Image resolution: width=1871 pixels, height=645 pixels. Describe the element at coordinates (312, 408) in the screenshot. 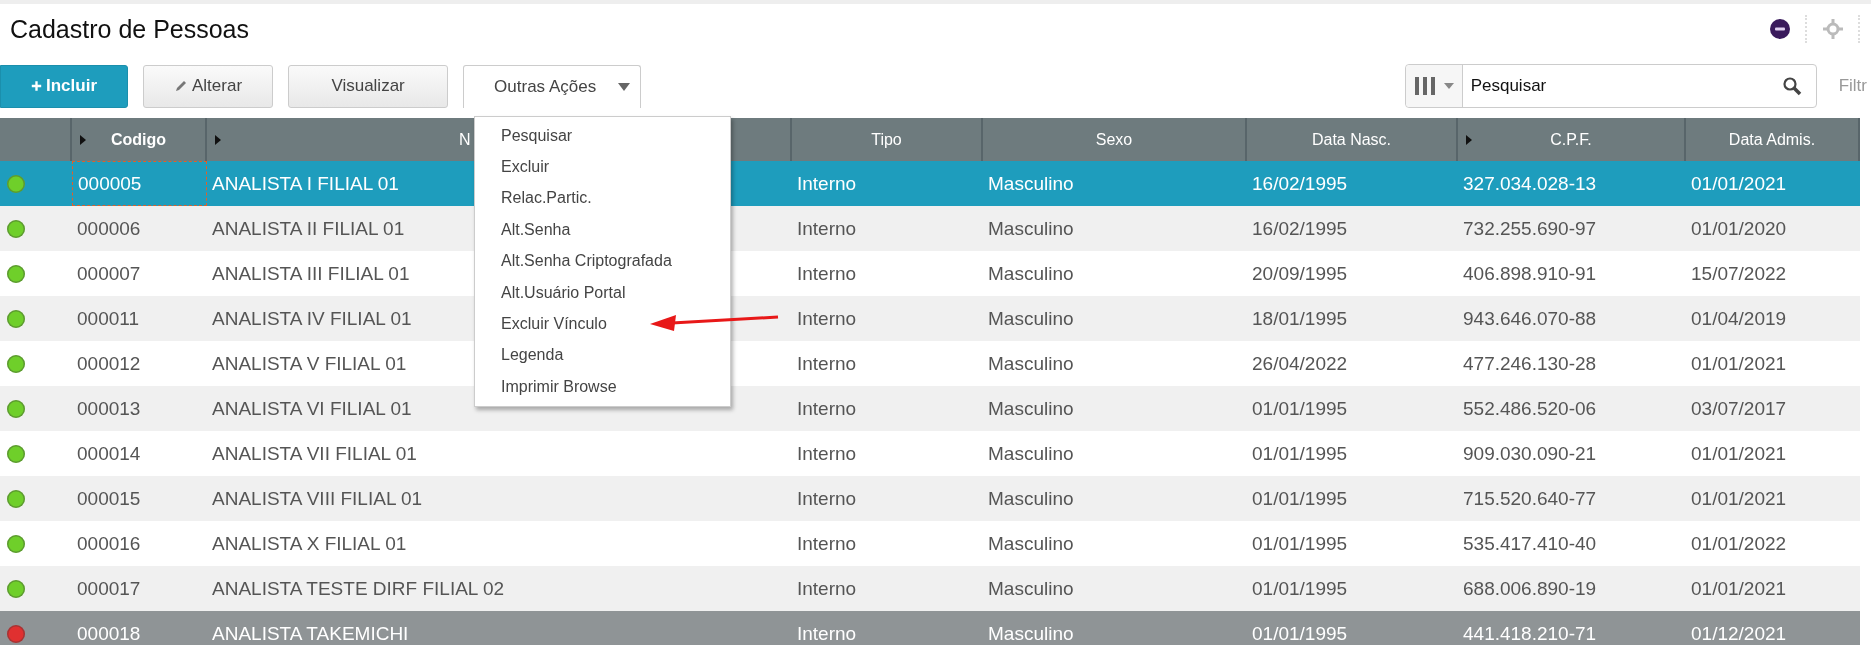

I see `table-cell: ANALISTA VI FILIAL 01` at that location.